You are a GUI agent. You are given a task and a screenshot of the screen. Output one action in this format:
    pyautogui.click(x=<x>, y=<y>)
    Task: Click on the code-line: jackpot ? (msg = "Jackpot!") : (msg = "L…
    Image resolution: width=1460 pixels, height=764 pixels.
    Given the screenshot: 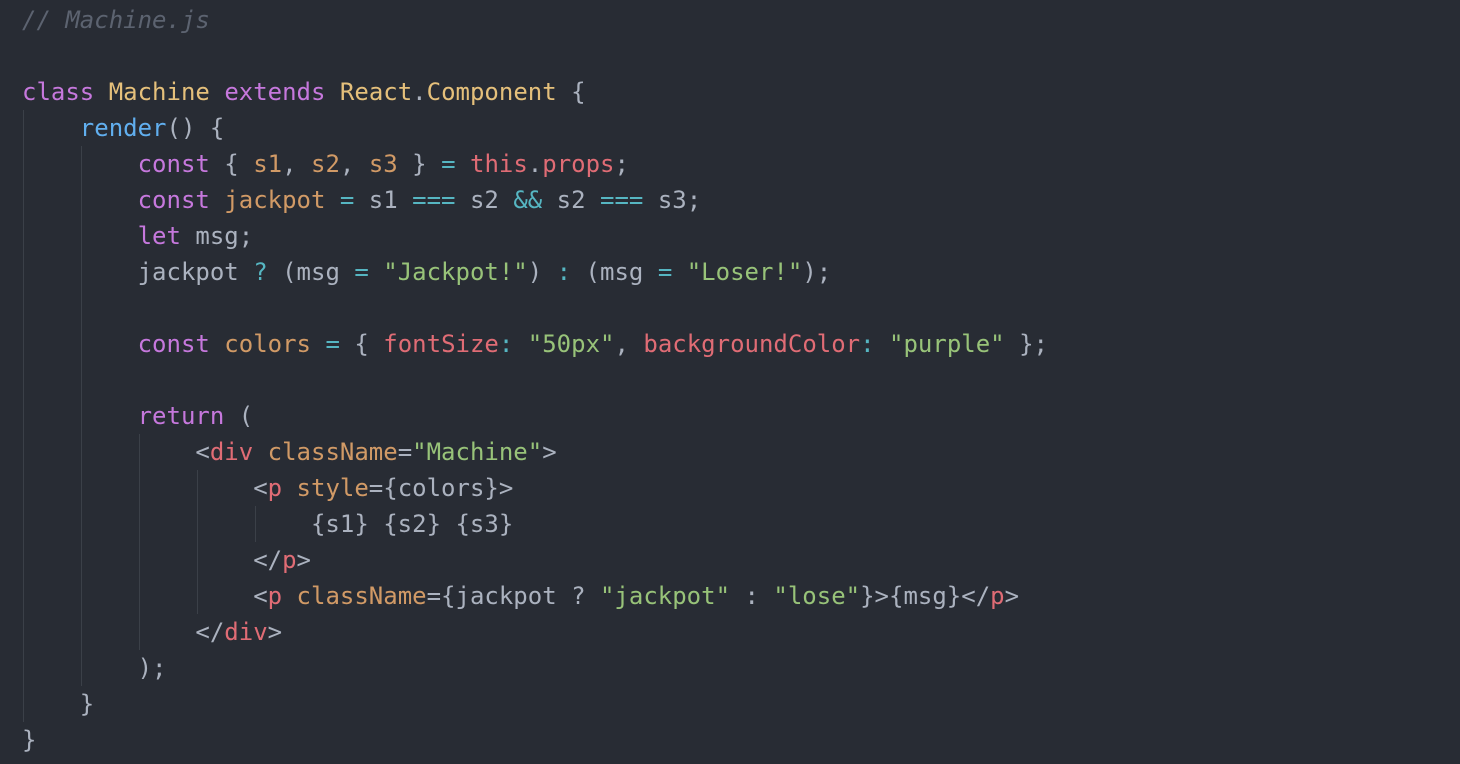 What is the action you would take?
    pyautogui.click(x=427, y=272)
    